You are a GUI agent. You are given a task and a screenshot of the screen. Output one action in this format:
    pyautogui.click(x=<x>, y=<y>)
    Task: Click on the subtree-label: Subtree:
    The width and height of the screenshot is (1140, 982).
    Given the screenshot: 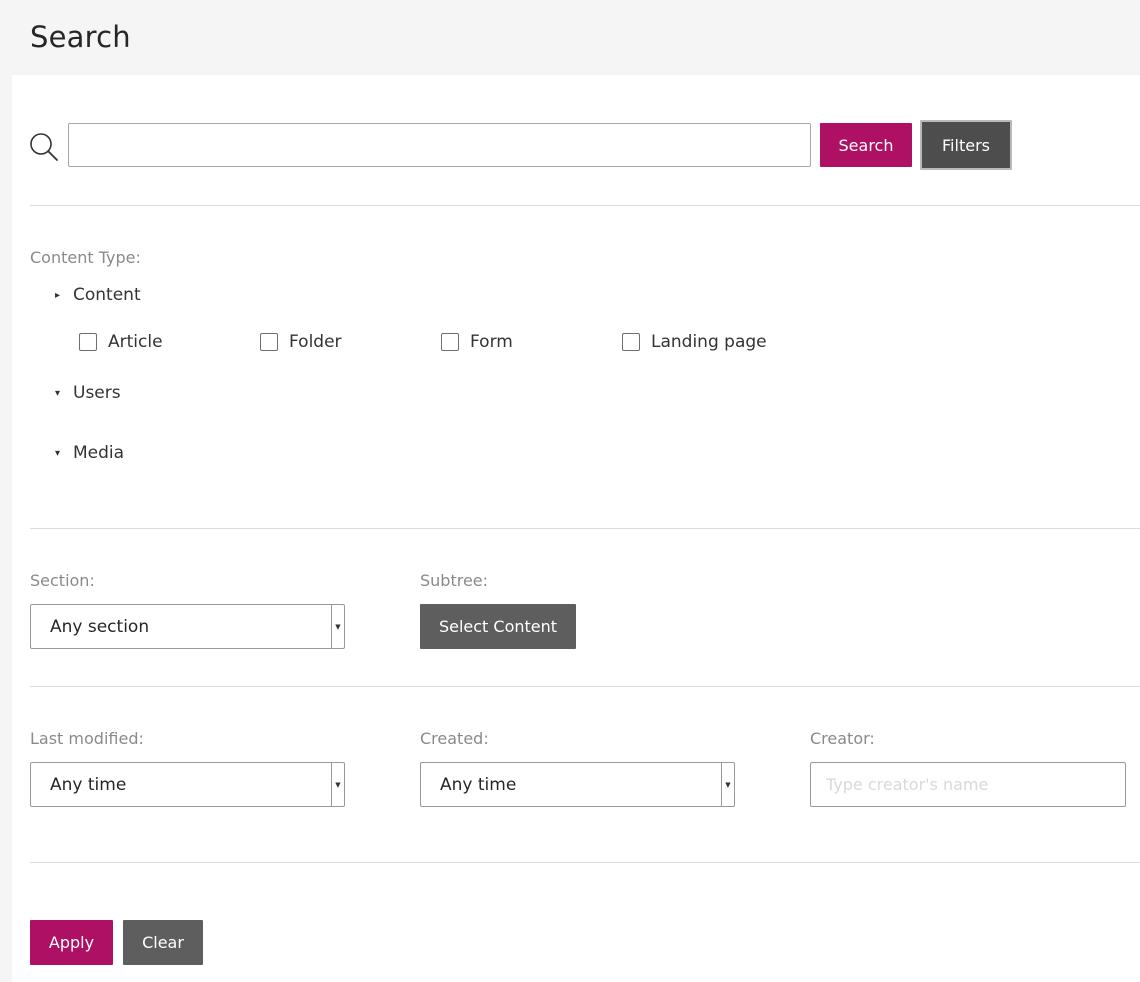 What is the action you would take?
    pyautogui.click(x=454, y=580)
    